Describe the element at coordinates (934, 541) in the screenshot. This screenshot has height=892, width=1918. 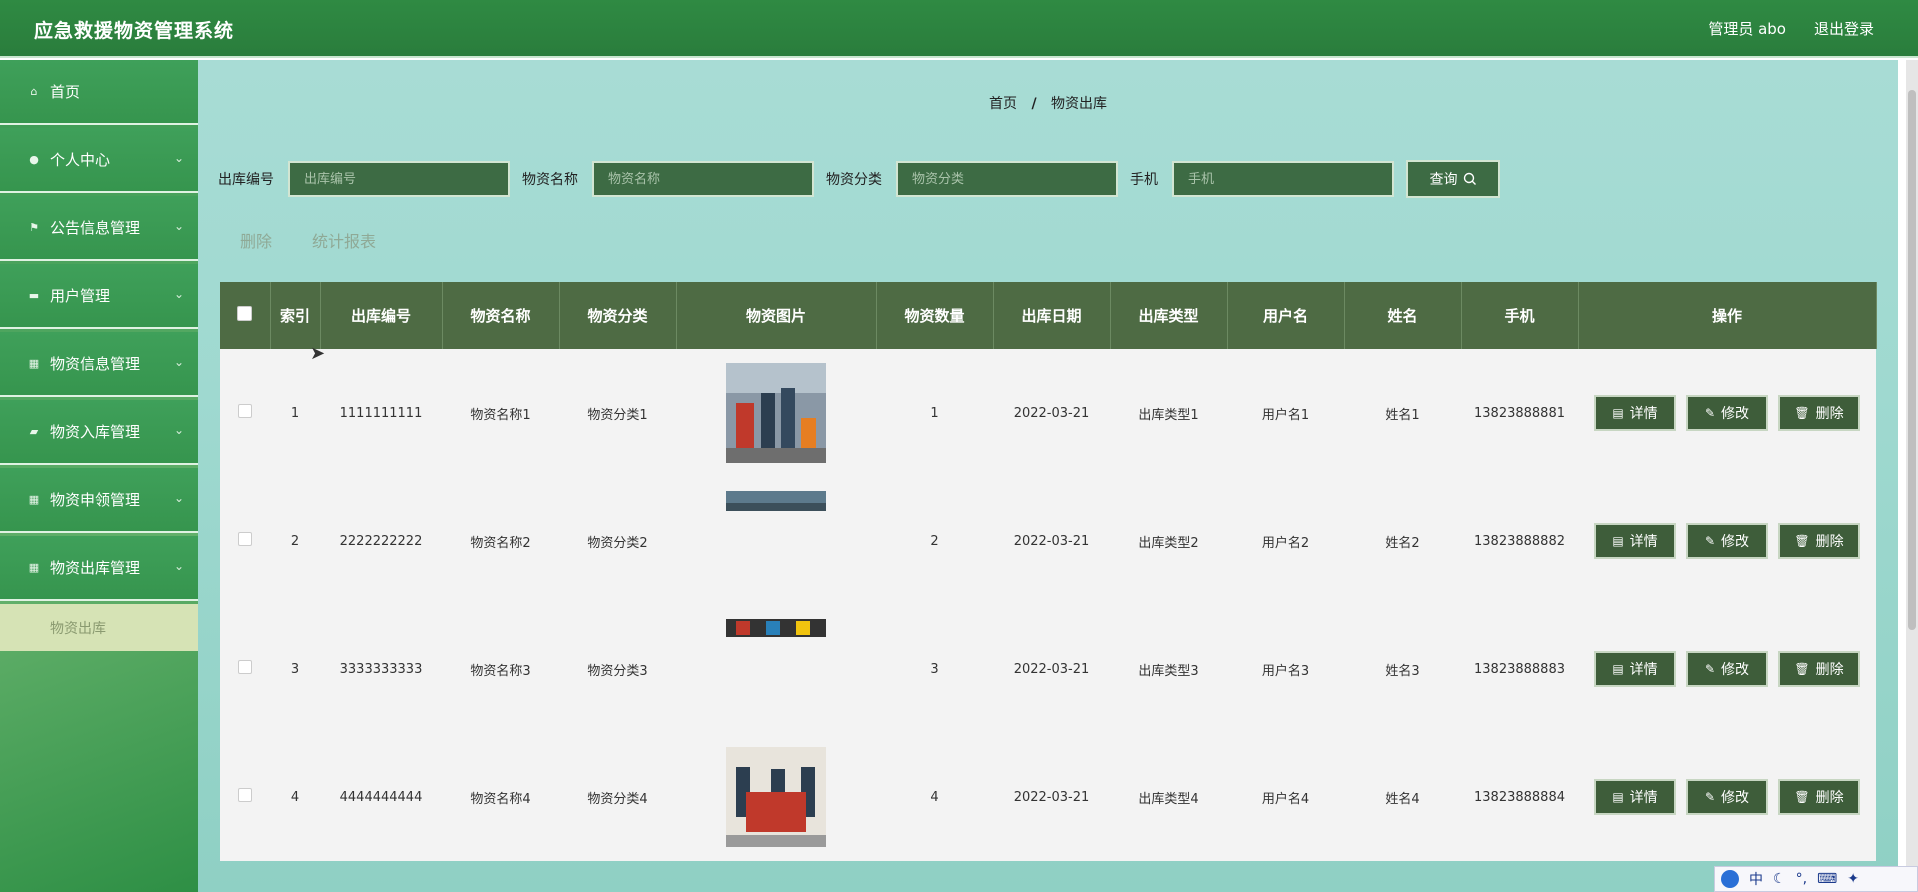
I see `cell-qty: 2` at that location.